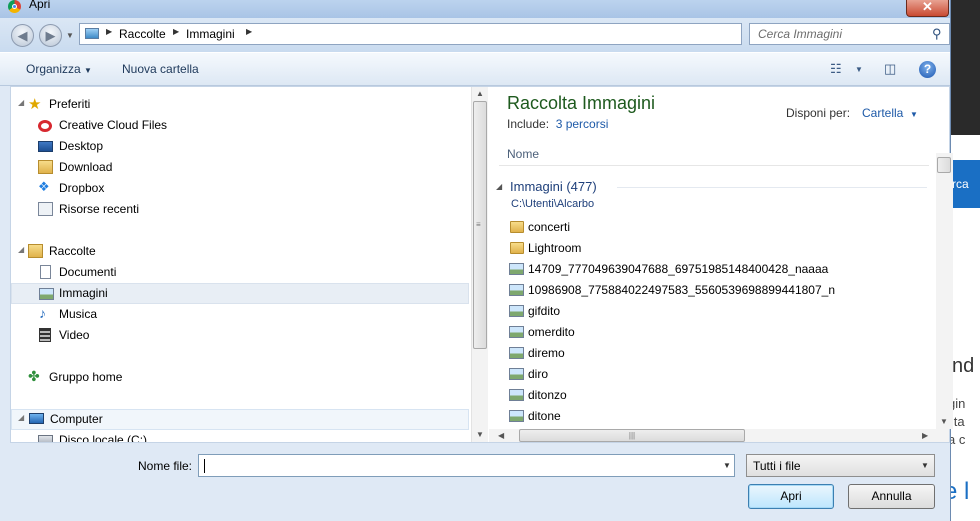  What do you see at coordinates (92, 33) in the screenshot?
I see `library-images-icon` at bounding box center [92, 33].